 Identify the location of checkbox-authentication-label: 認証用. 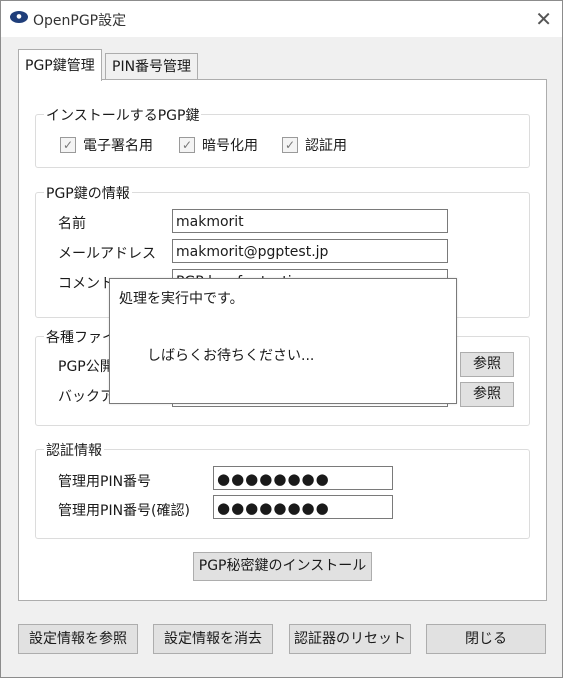
(326, 146).